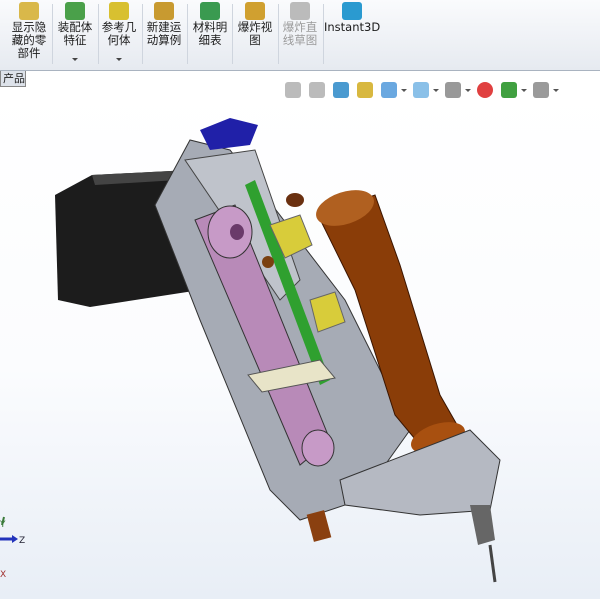  I want to click on new-motion-study-icon, so click(164, 11).